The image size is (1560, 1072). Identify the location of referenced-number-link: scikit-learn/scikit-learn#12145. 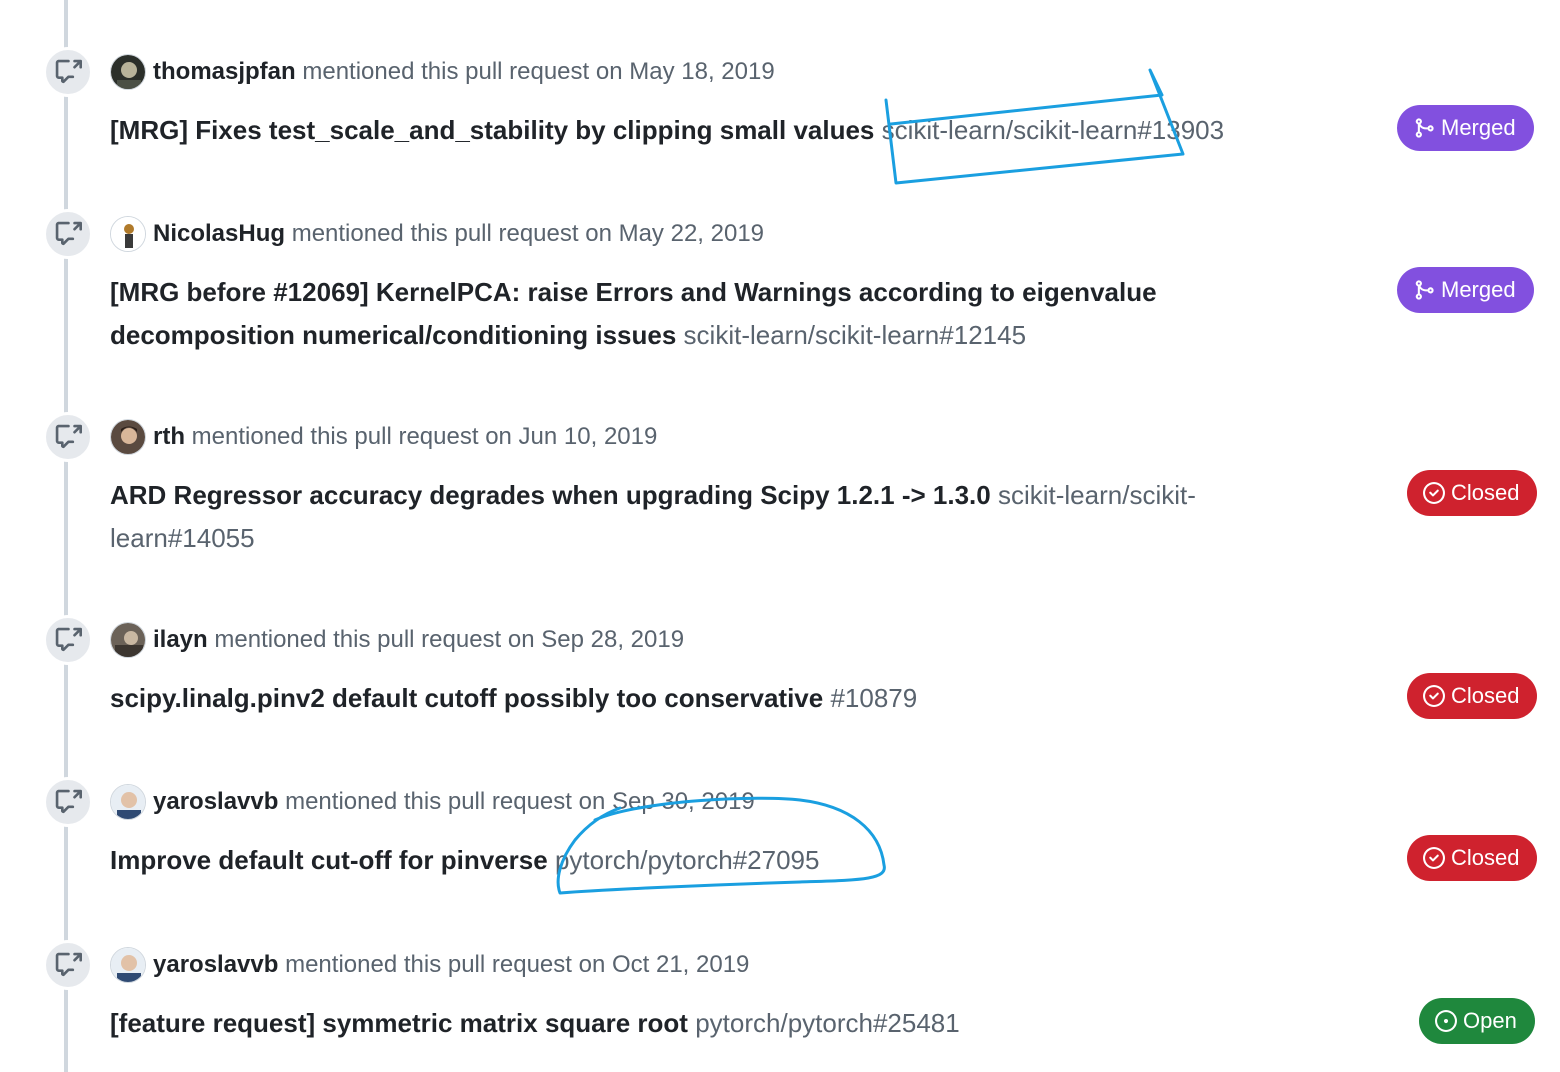
(855, 335).